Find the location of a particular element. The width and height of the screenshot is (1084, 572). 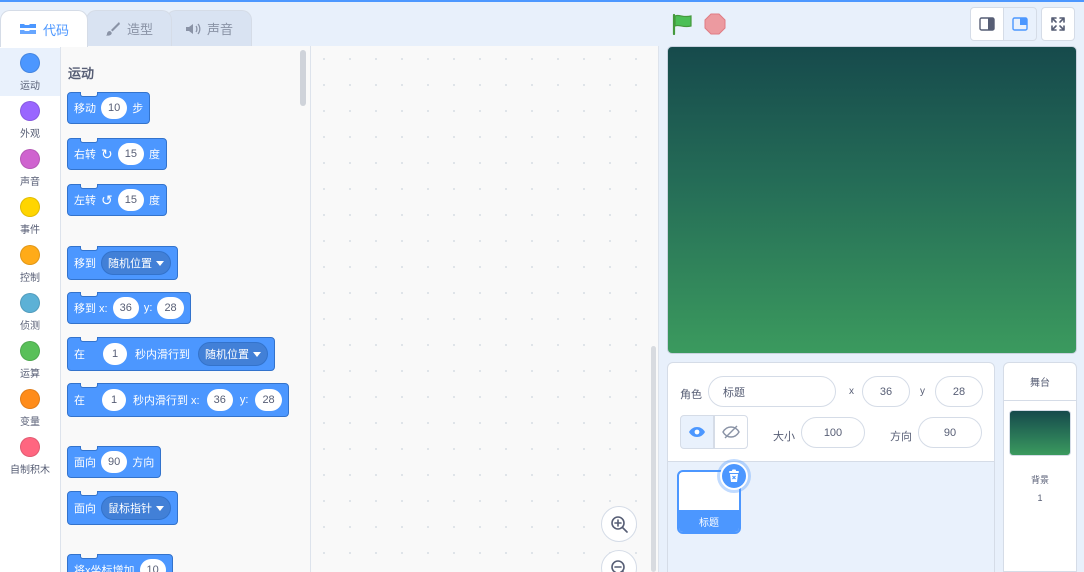

category-label: 运算 is located at coordinates (30, 374).